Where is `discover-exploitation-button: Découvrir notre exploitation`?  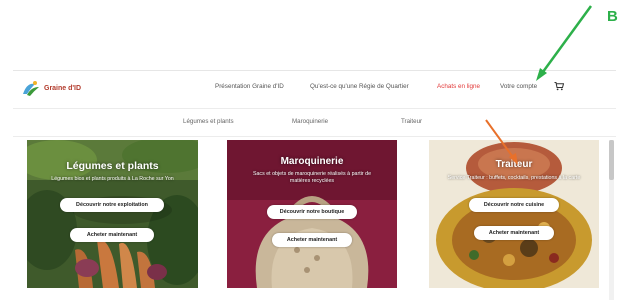 discover-exploitation-button: Découvrir notre exploitation is located at coordinates (112, 205).